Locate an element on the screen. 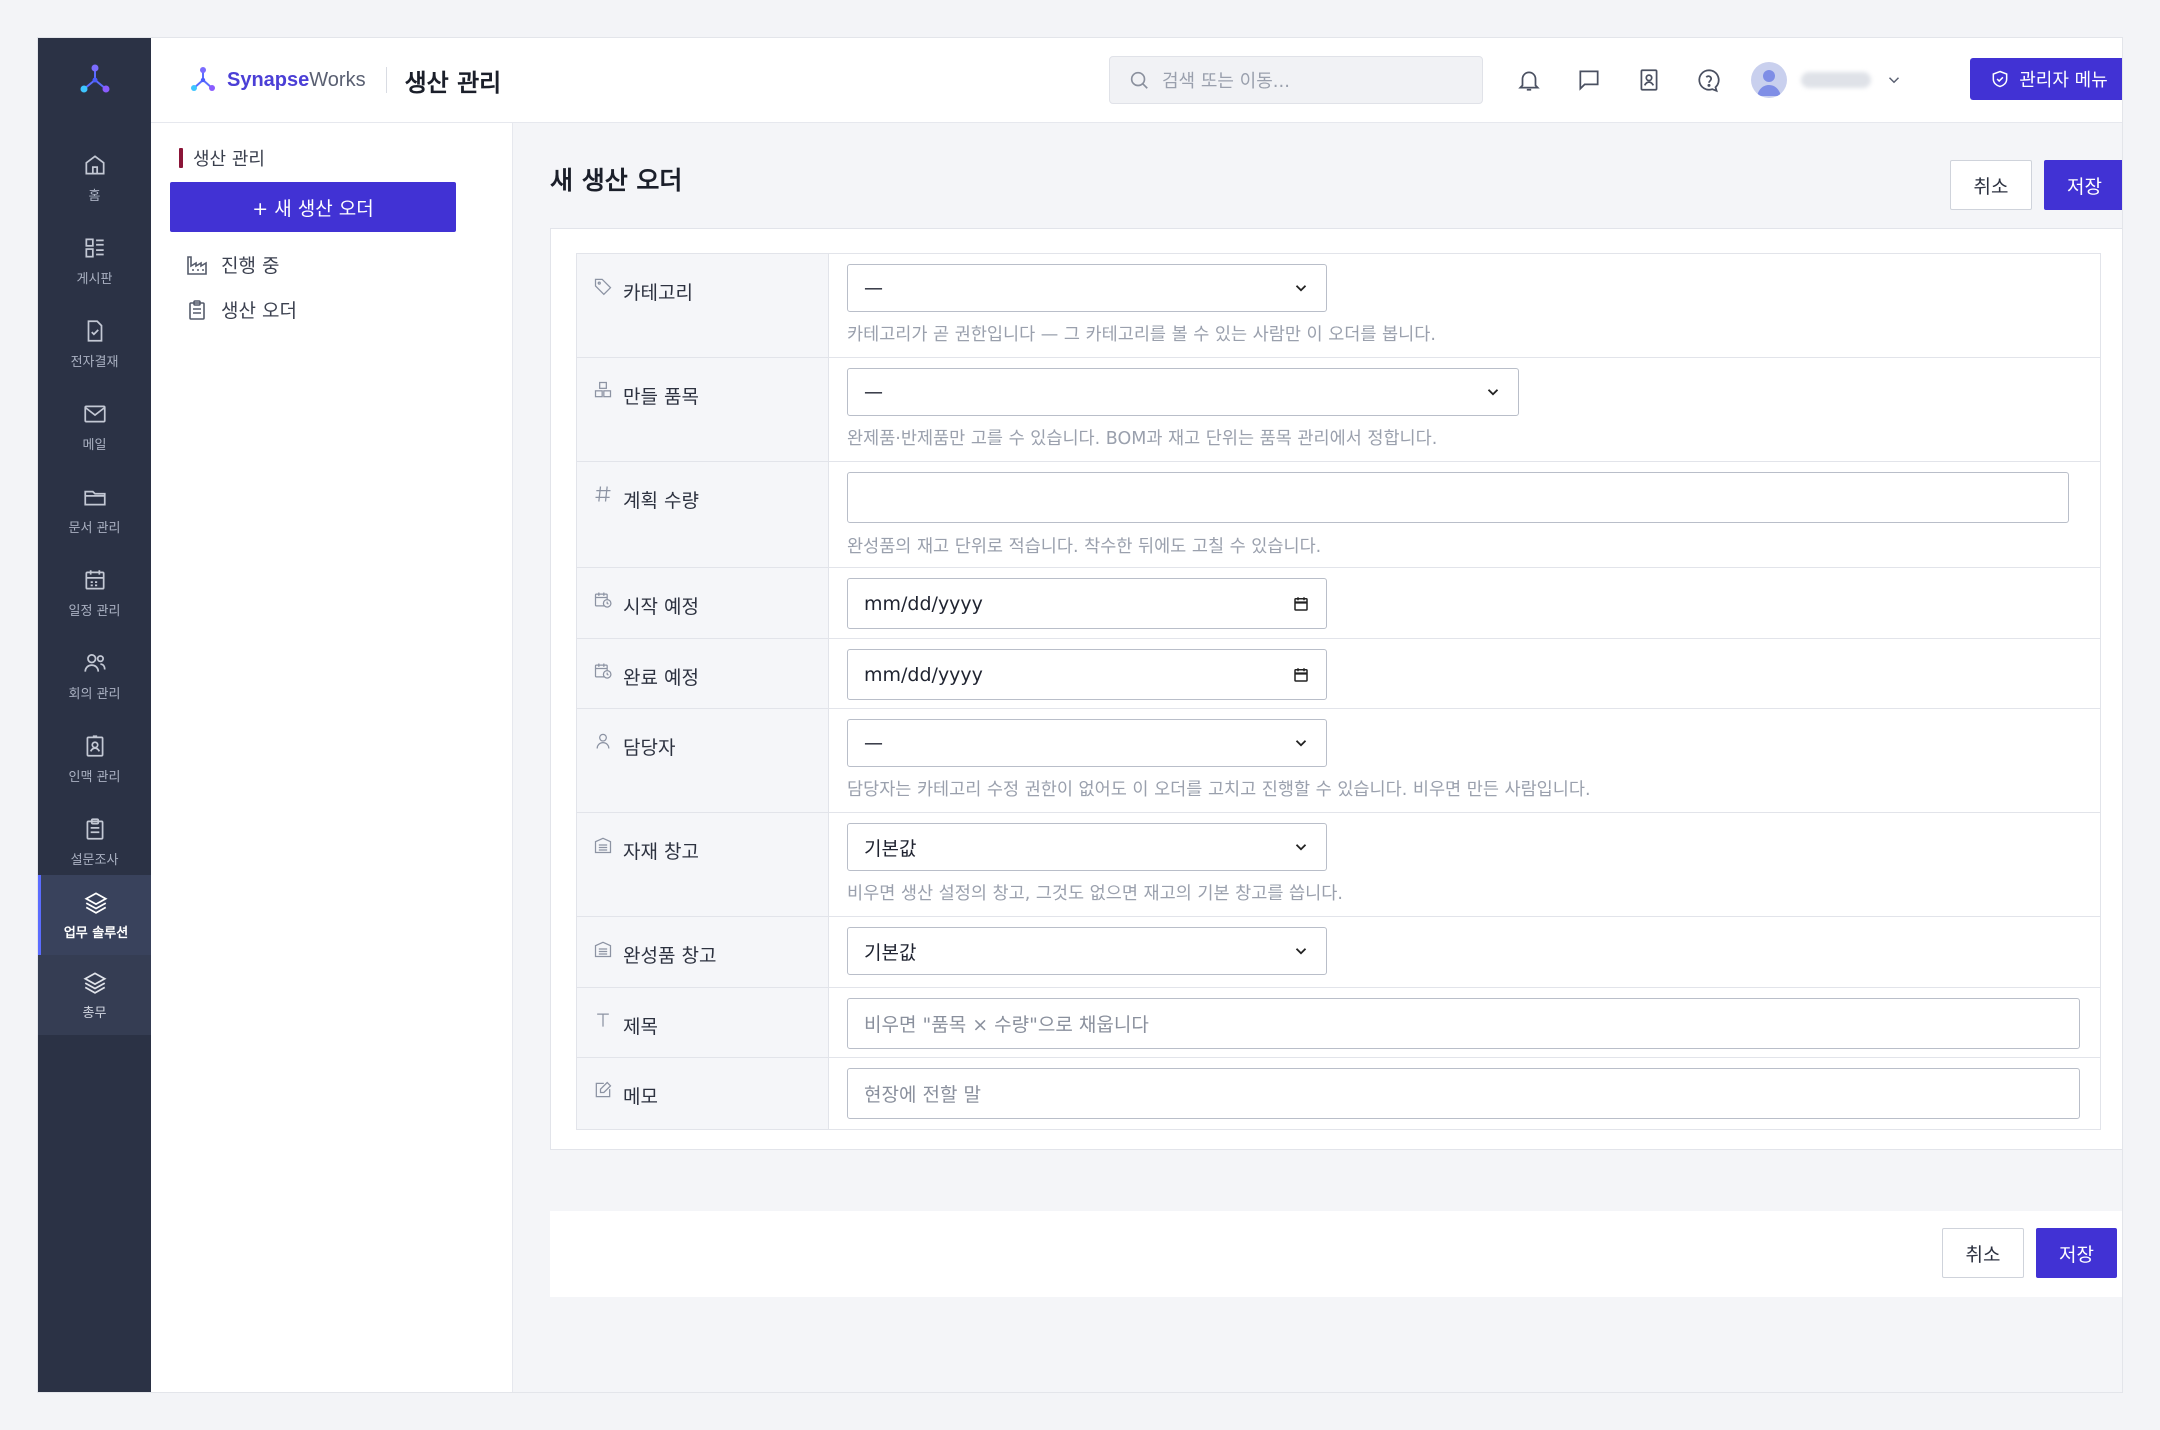  row-label: 제목 is located at coordinates (703, 1022).